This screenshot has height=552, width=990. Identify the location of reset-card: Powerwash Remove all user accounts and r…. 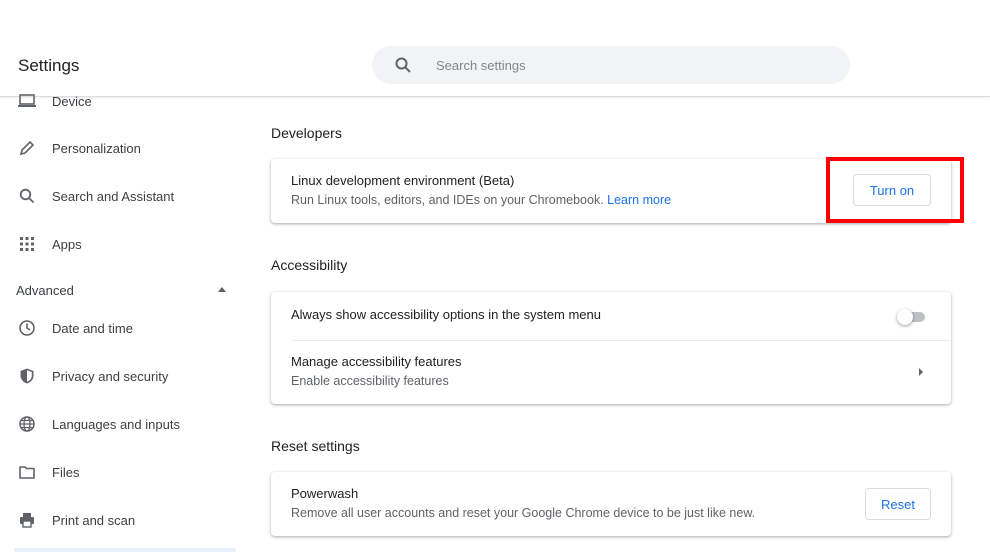
(611, 504).